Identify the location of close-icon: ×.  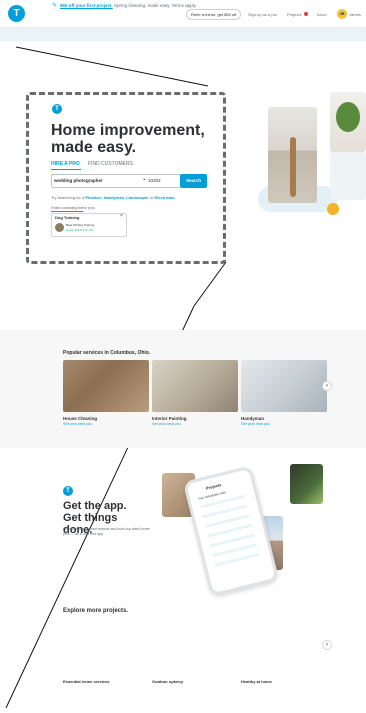
(121, 216).